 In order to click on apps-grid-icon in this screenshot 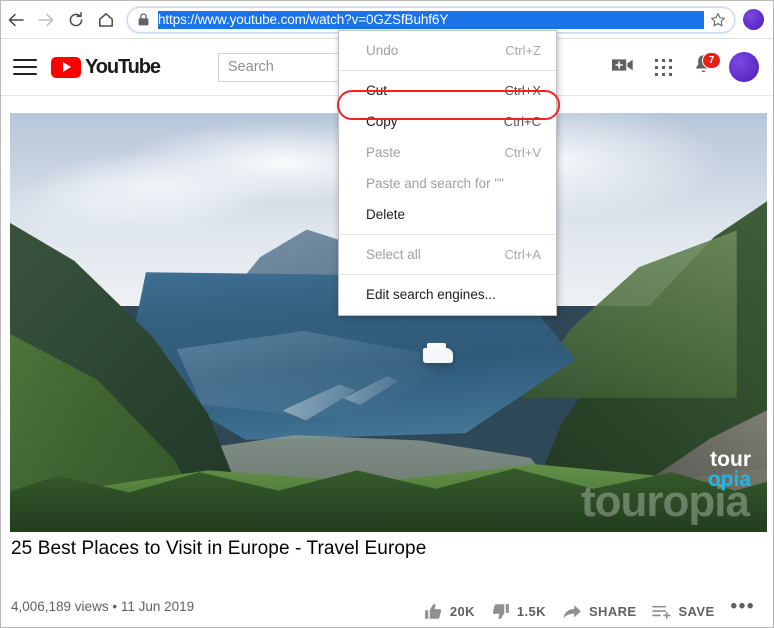, I will do `click(663, 67)`.